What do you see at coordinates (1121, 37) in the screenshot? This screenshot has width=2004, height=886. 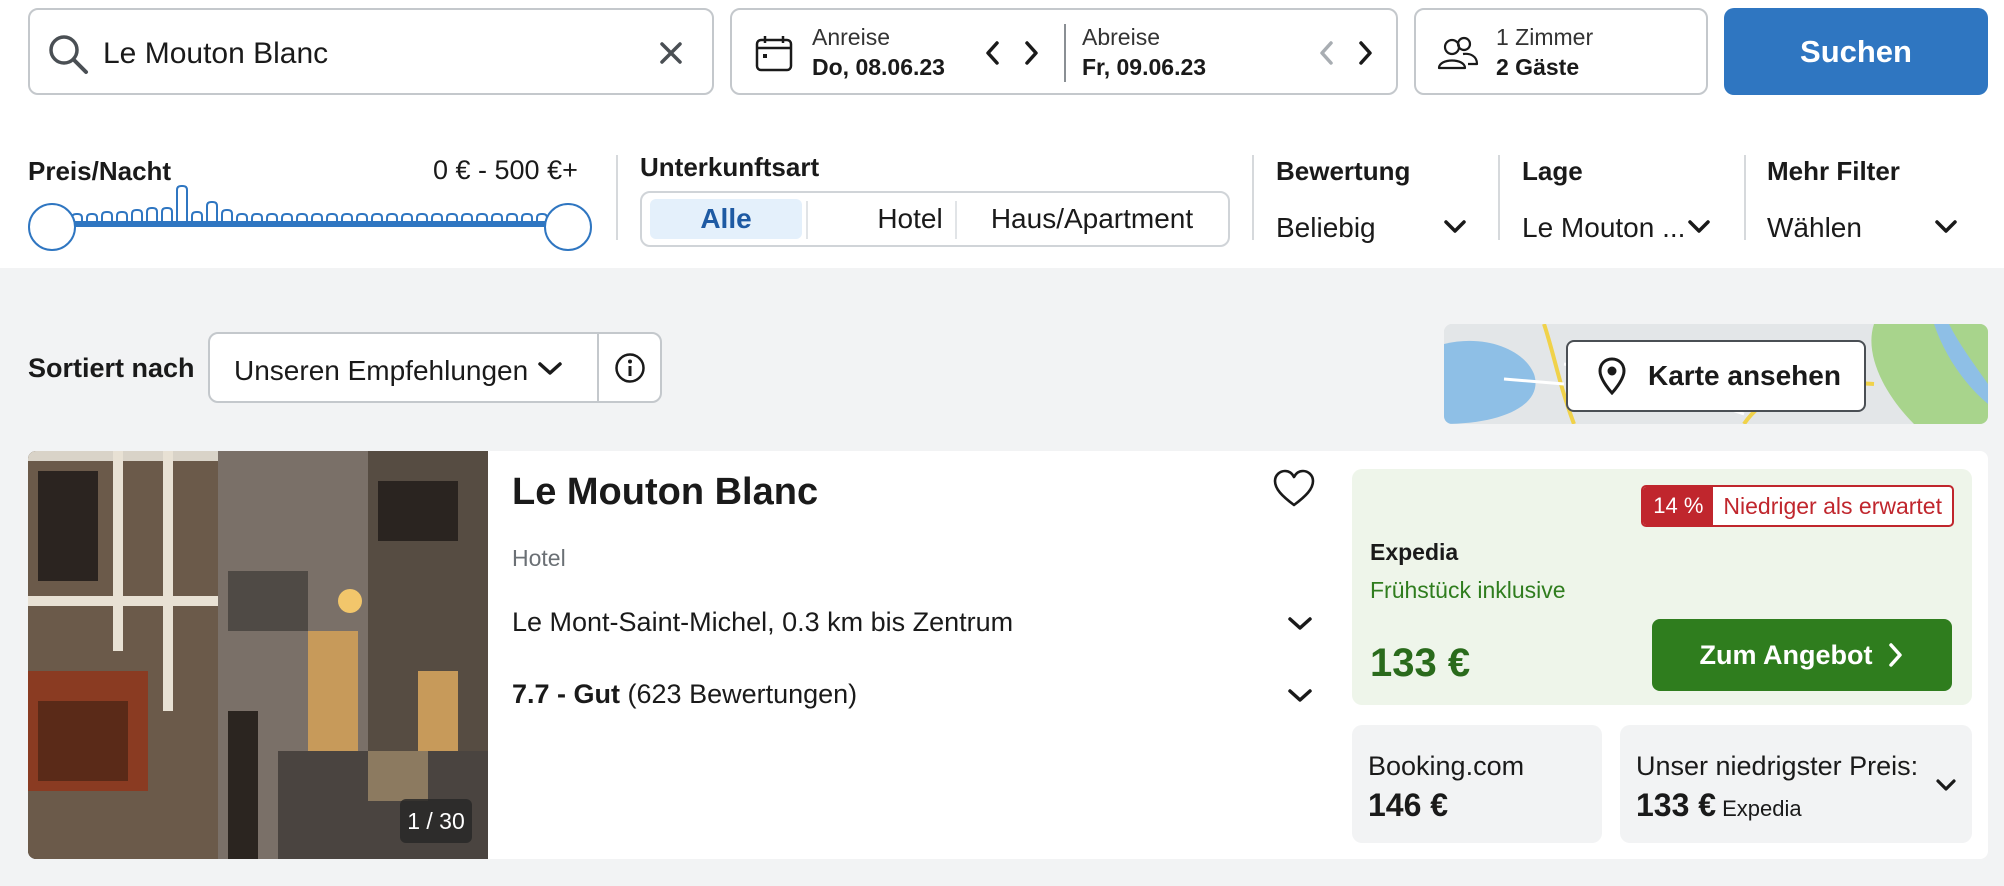 I see `checkout-label: Abreise` at bounding box center [1121, 37].